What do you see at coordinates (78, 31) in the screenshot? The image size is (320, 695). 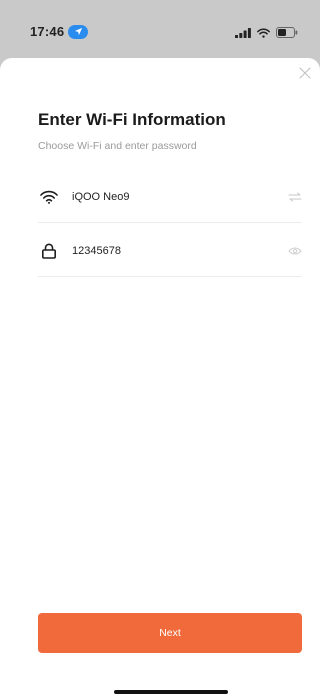 I see `location-arrow-icon` at bounding box center [78, 31].